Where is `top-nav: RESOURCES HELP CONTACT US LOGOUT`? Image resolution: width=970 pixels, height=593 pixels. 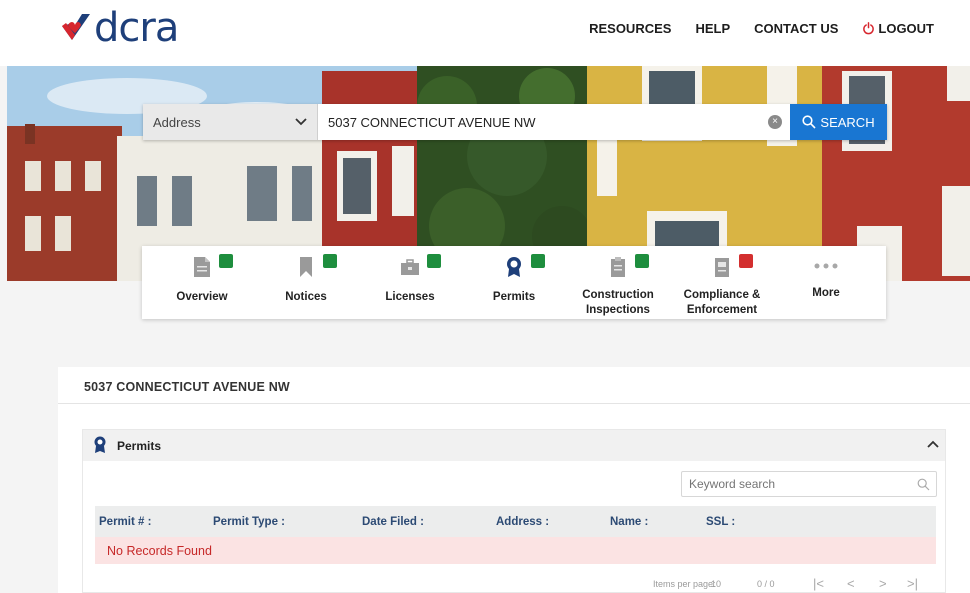 top-nav: RESOURCES HELP CONTACT US LOGOUT is located at coordinates (761, 28).